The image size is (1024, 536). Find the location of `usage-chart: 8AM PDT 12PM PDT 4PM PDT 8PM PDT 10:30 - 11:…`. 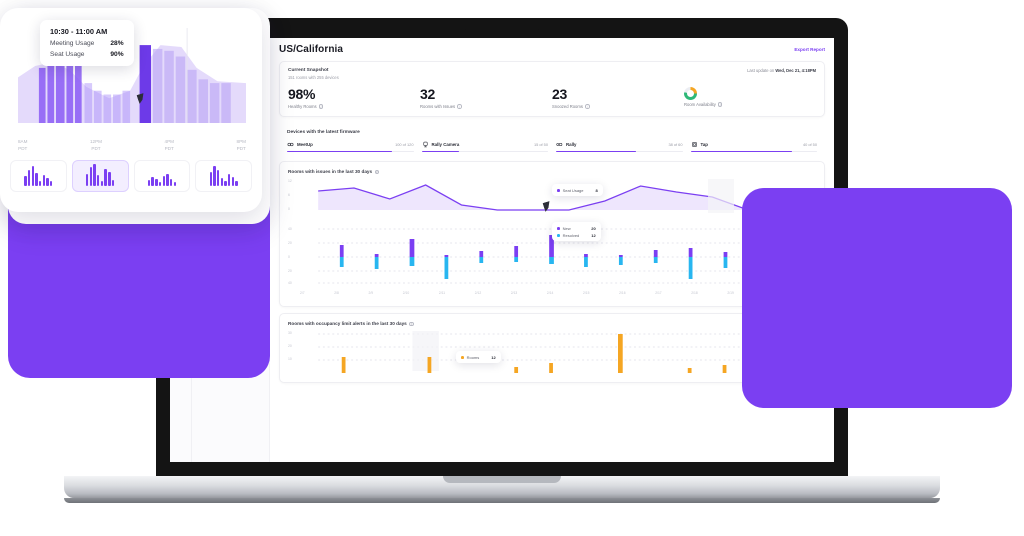

usage-chart: 8AM PDT 12PM PDT 4PM PDT 8PM PDT 10:30 - 11:… is located at coordinates (131, 86).